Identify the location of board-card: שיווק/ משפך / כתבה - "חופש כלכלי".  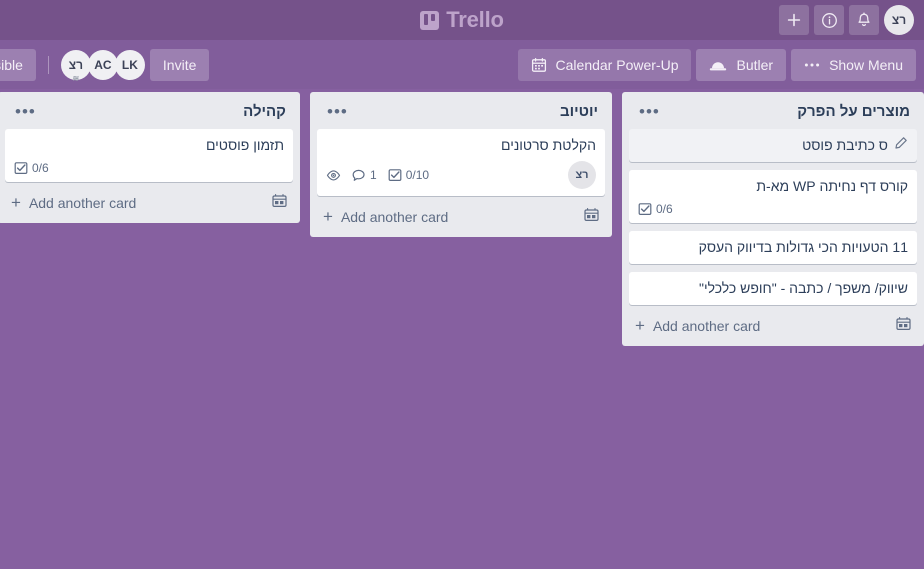
(773, 288).